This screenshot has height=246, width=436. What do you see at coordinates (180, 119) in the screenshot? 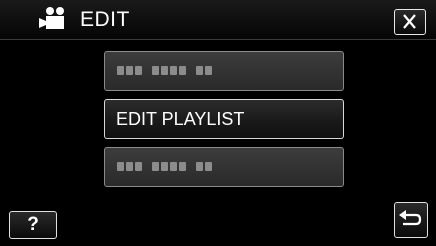
I see `edit-playlist-label: EDIT PLAYLIST` at bounding box center [180, 119].